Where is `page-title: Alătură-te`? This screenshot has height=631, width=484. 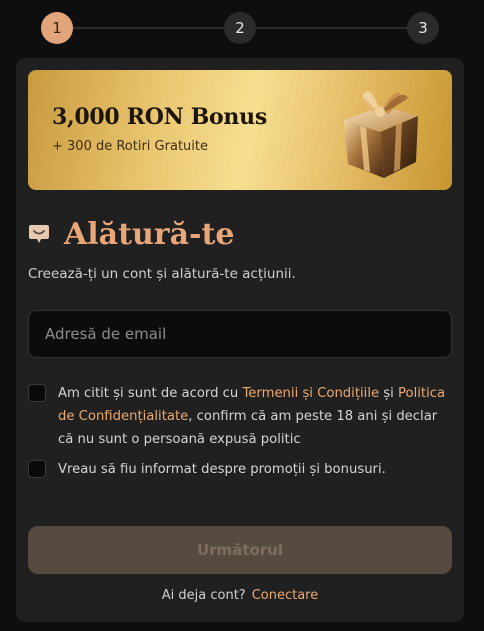 page-title: Alătură-te is located at coordinates (149, 234).